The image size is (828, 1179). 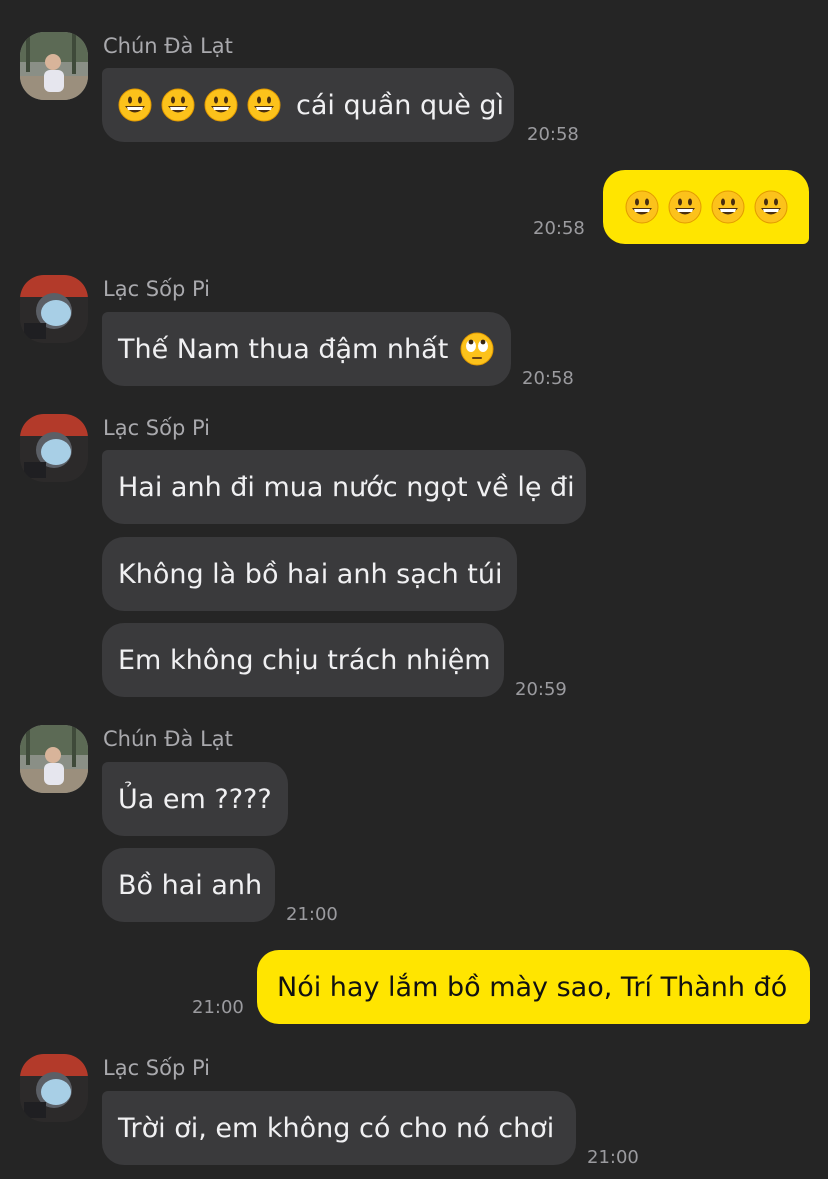 I want to click on message-text: Trời ơi, em không có cho nó chơi, so click(x=336, y=1128).